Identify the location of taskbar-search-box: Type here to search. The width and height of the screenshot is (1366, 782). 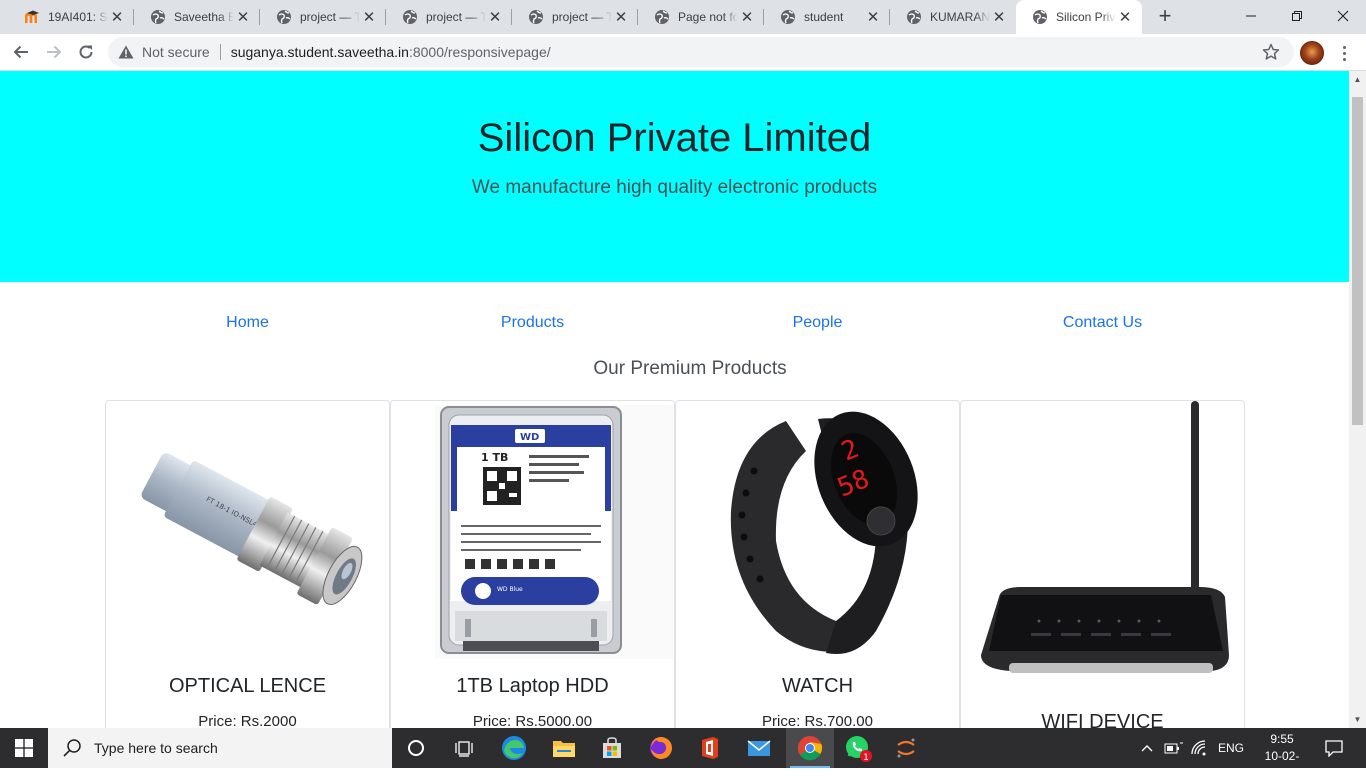
(220, 748).